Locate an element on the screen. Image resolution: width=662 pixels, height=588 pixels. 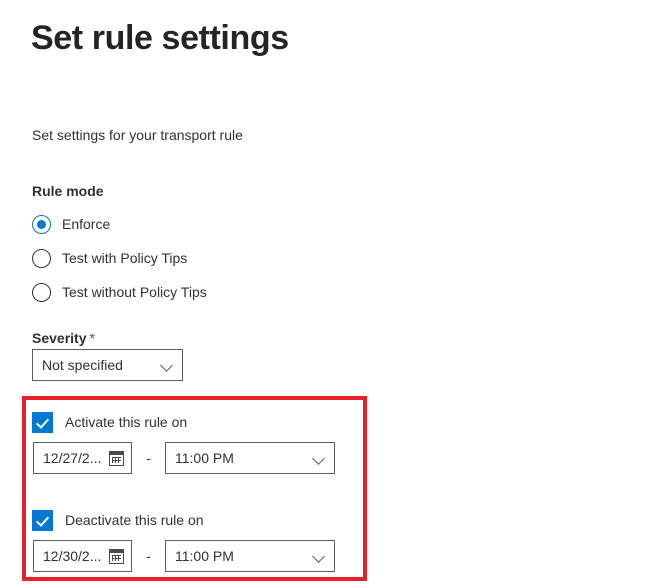
page-subtitle: Set settings for your transport rule is located at coordinates (137, 135).